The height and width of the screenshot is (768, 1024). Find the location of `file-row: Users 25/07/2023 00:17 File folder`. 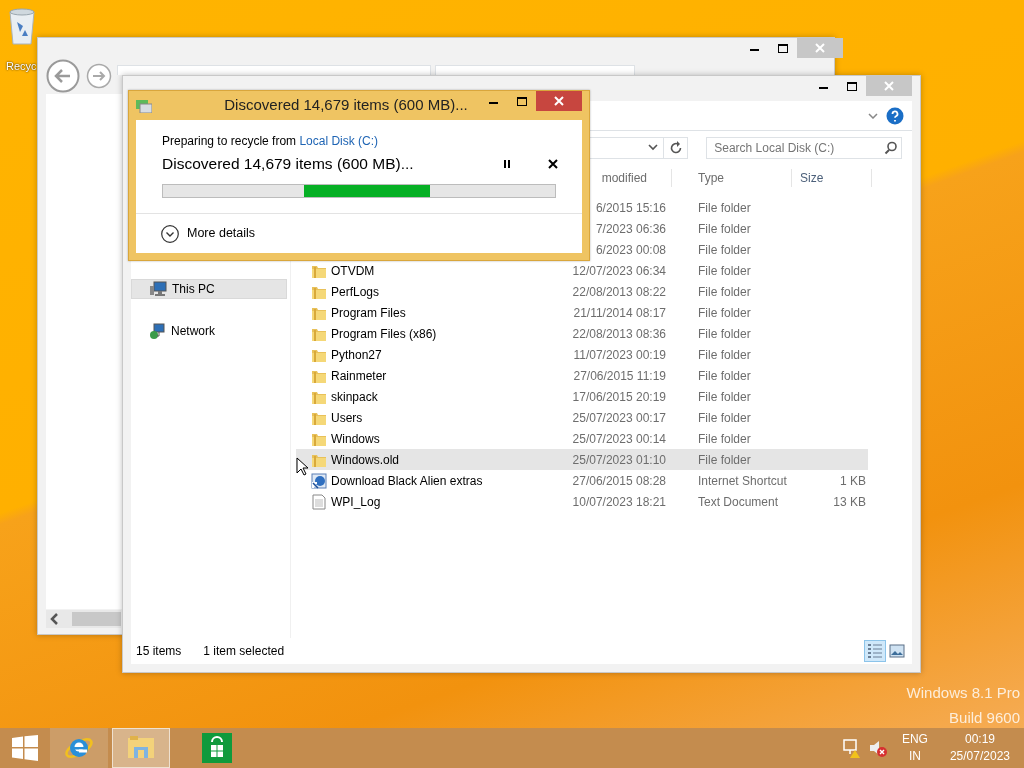

file-row: Users 25/07/2023 00:17 File folder is located at coordinates (582, 417).